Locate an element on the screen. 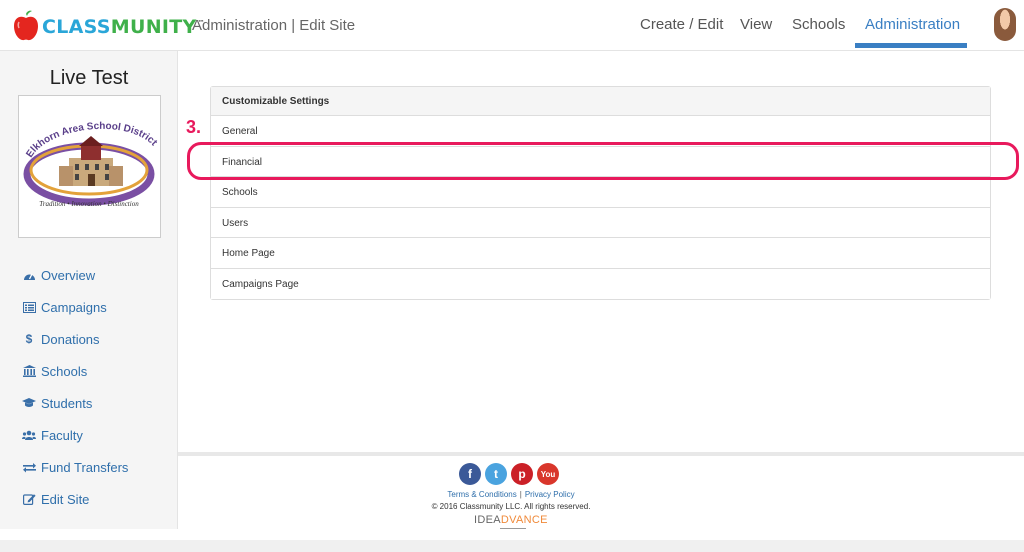 The height and width of the screenshot is (552, 1024). sidebar-item-label: Faculty is located at coordinates (62, 435).